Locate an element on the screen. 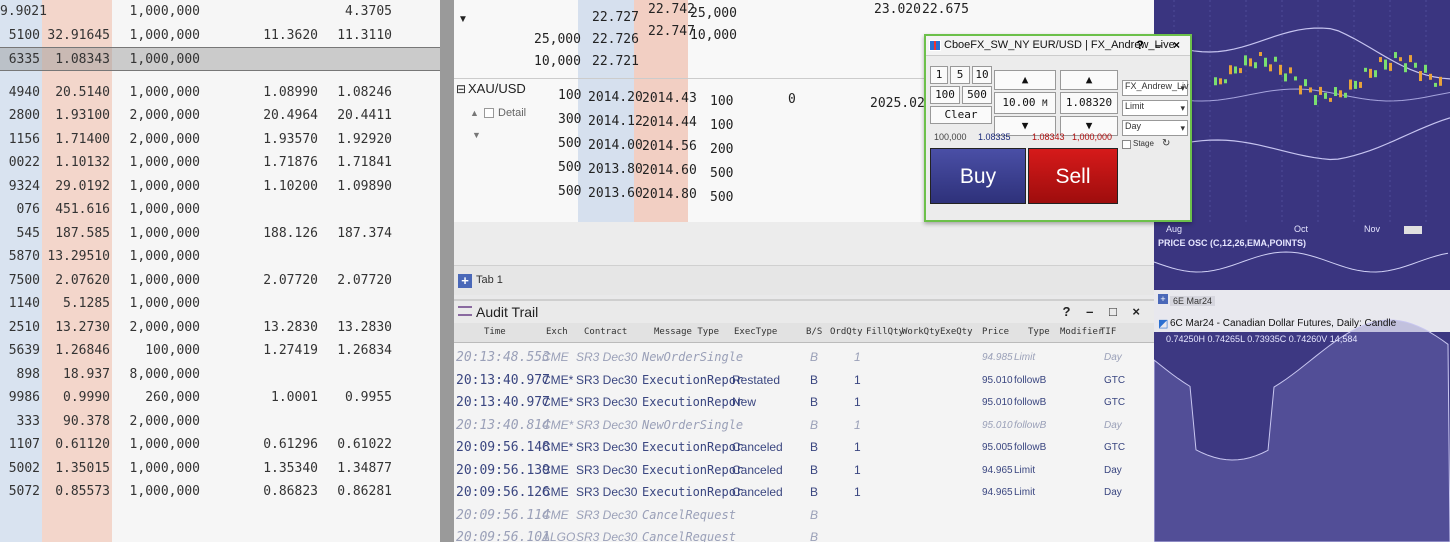 The height and width of the screenshot is (542, 1450). add-chart-icon: + is located at coordinates (1163, 299).